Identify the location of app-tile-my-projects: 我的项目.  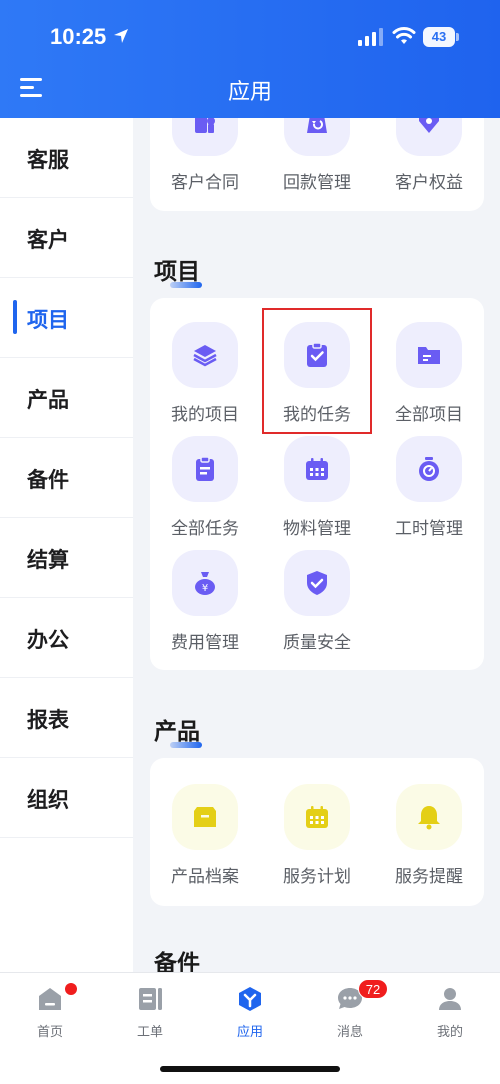
(205, 377).